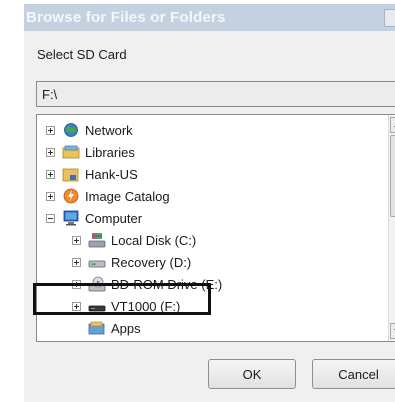  Describe the element at coordinates (151, 262) in the screenshot. I see `tree-item-label: Recovery (D:)` at that location.